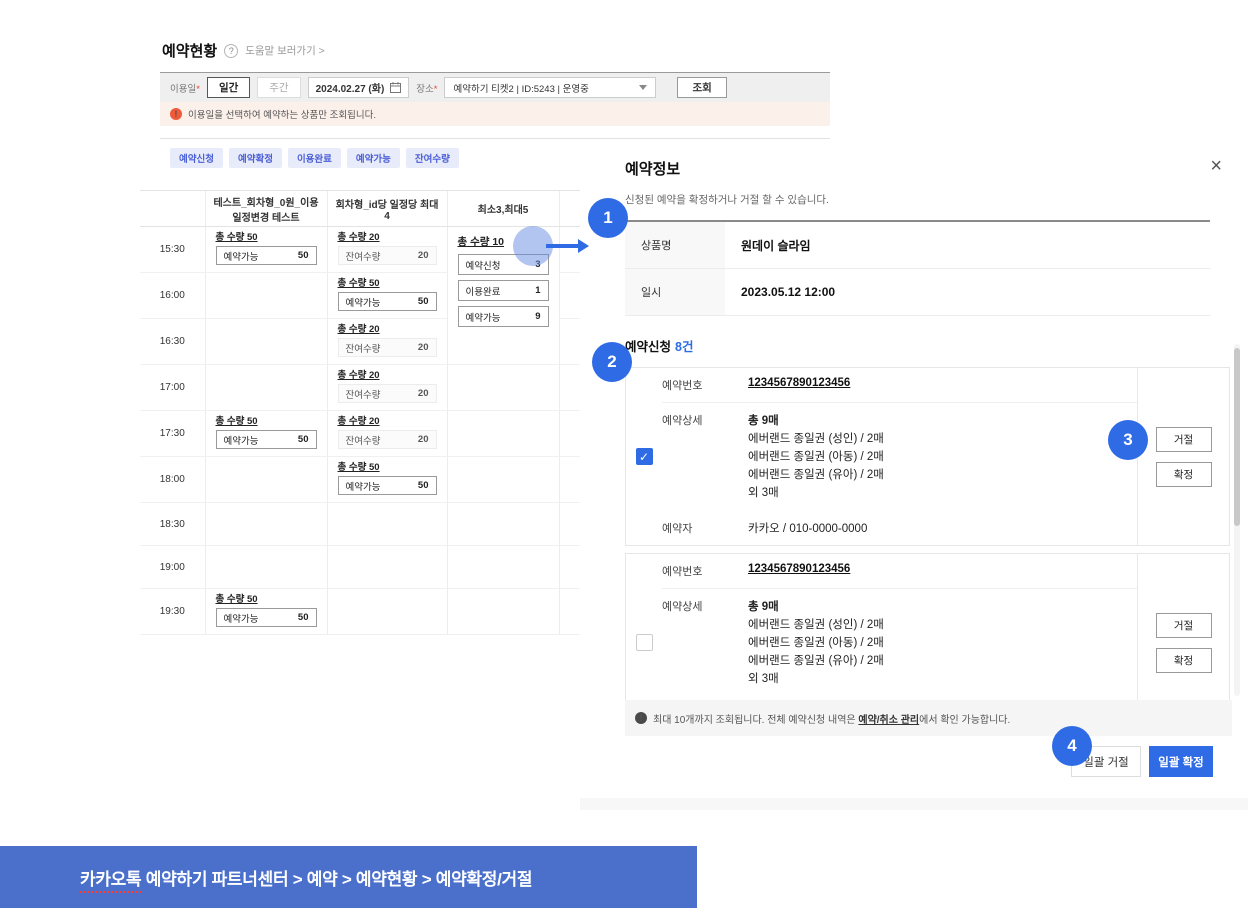 The image size is (1248, 922). What do you see at coordinates (427, 89) in the screenshot?
I see `place-label: 장소*` at bounding box center [427, 89].